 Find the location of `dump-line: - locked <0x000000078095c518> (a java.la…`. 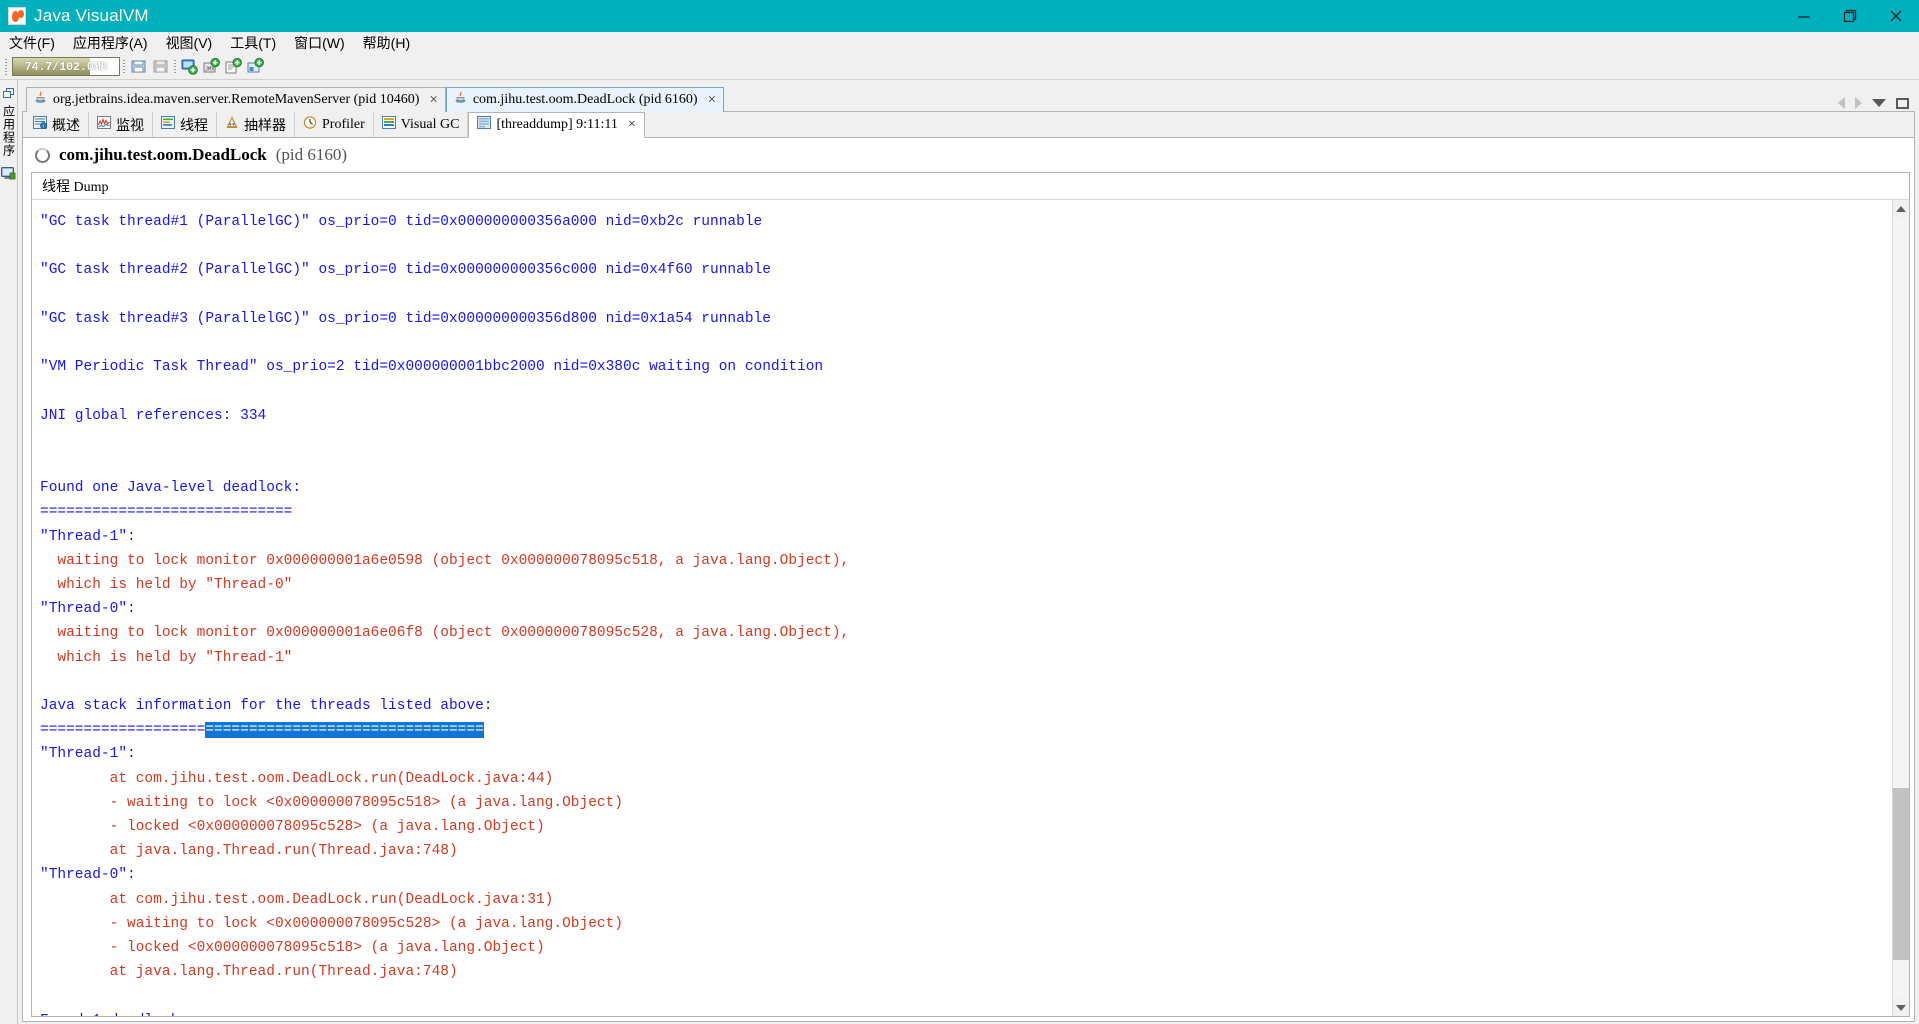

dump-line: - locked <0x000000078095c518> (a java.la… is located at coordinates (292, 948).